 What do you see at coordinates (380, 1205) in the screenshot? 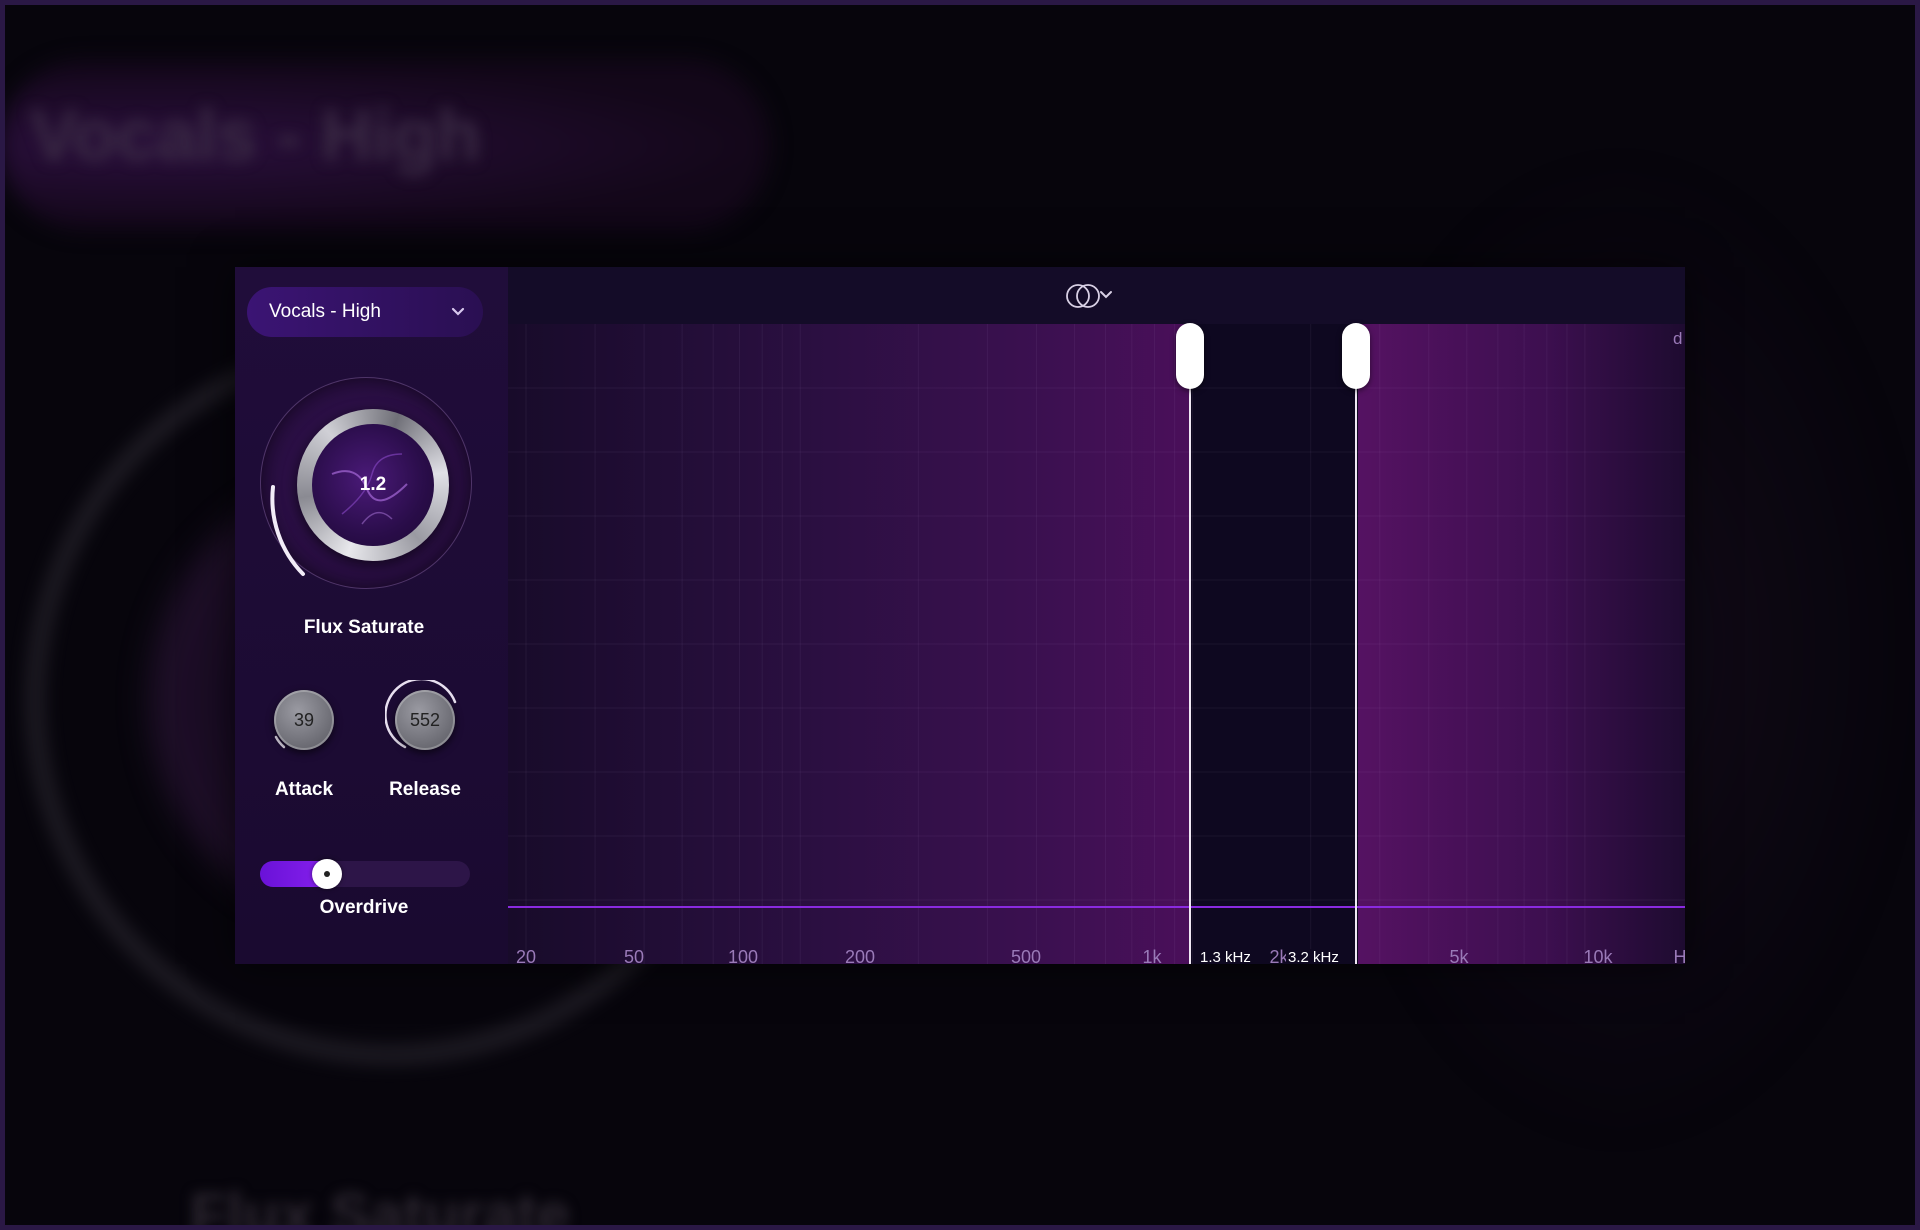
I see `background-bottom-text: Flux Saturate` at bounding box center [380, 1205].